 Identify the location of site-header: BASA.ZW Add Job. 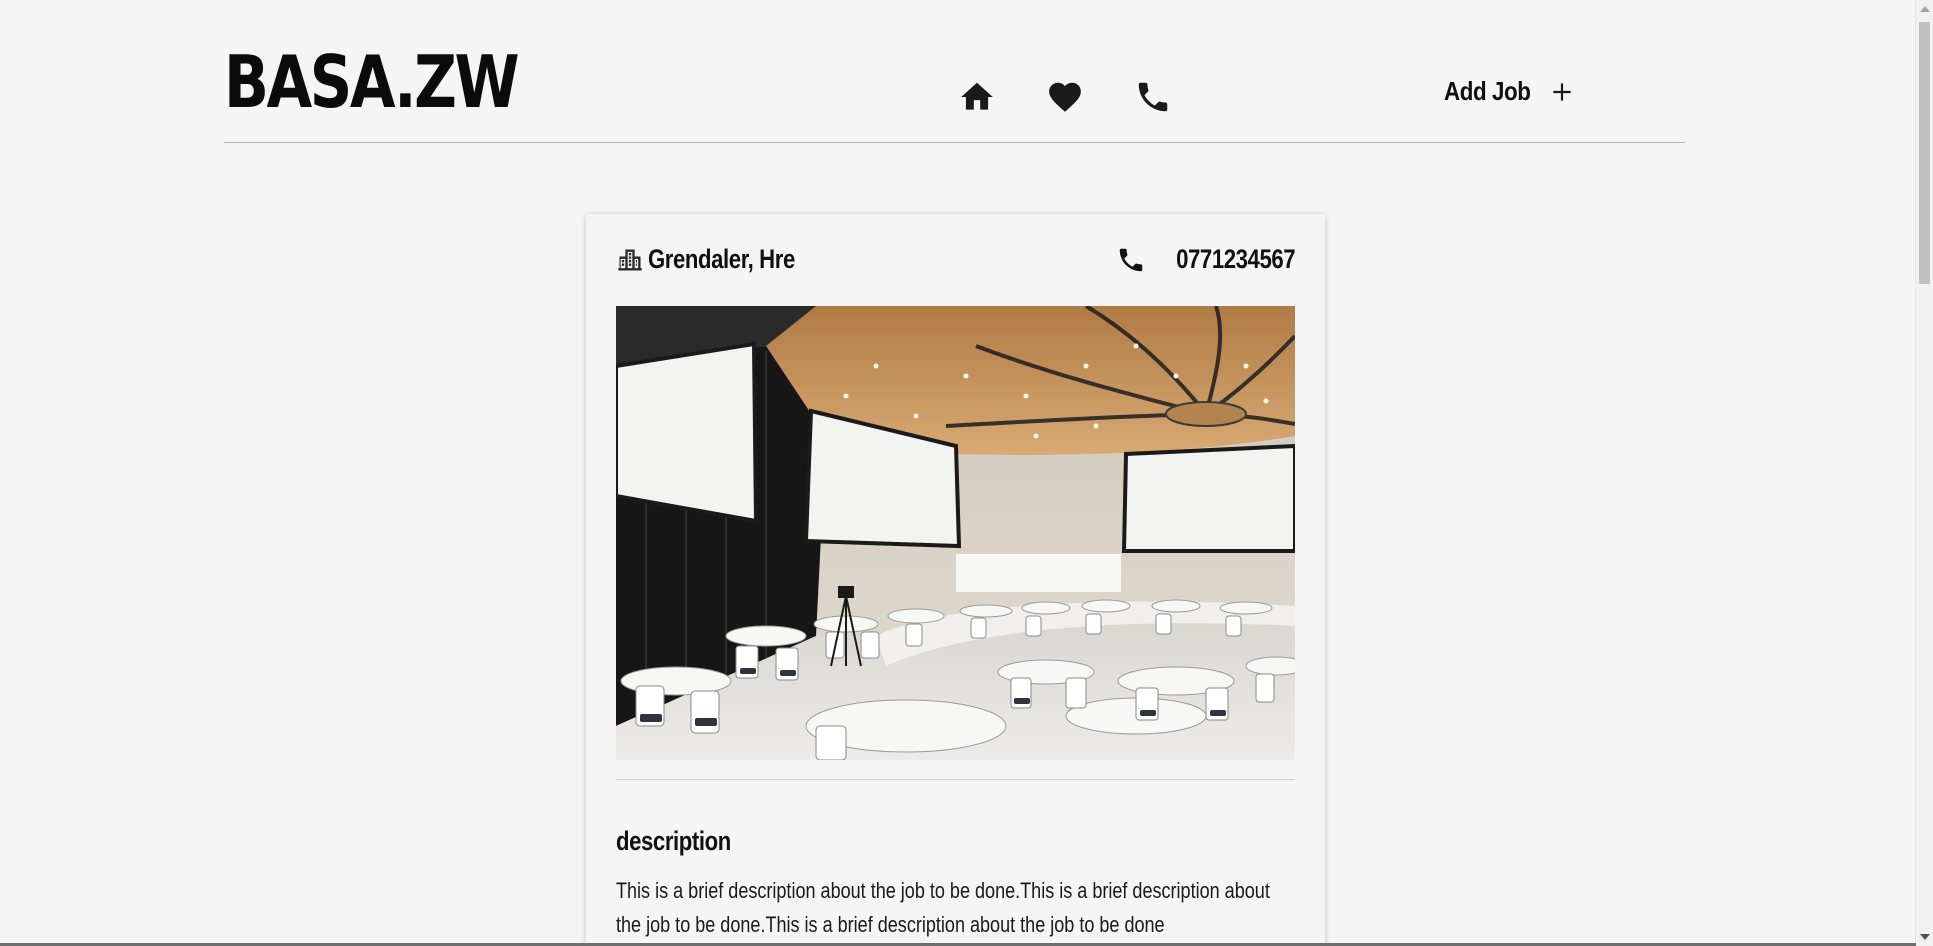
(954, 71).